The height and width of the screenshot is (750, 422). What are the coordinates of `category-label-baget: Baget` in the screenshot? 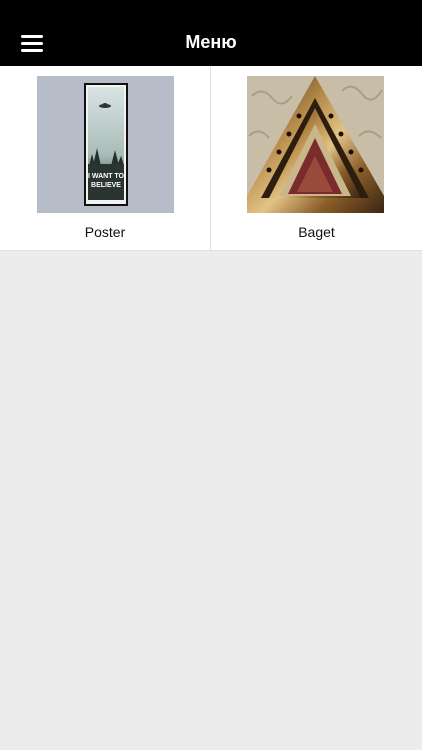 It's located at (316, 232).